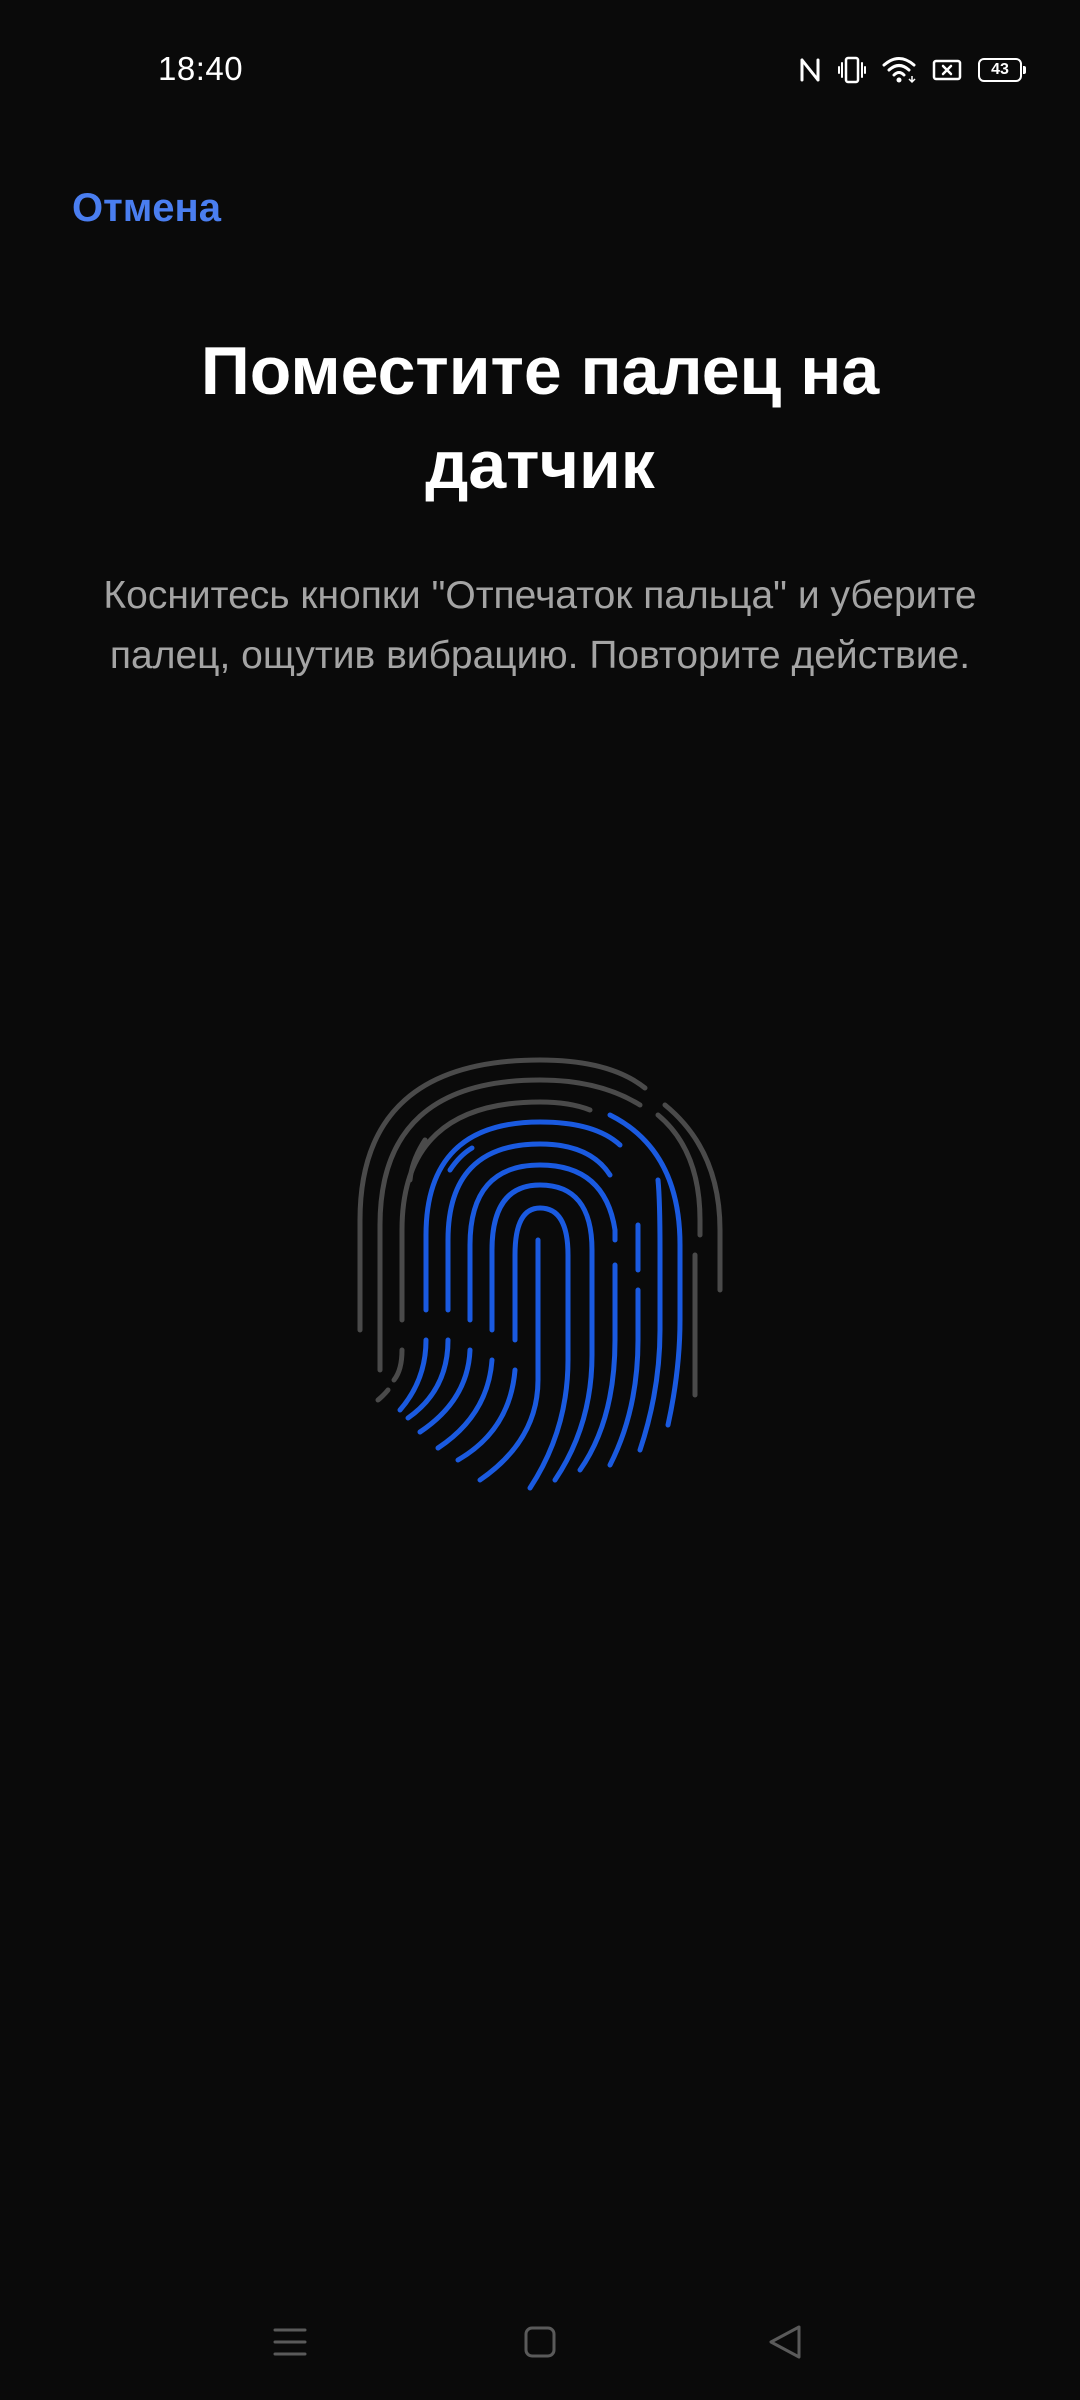 This screenshot has width=1080, height=2400. I want to click on fingerprint-icon, so click(540, 1270).